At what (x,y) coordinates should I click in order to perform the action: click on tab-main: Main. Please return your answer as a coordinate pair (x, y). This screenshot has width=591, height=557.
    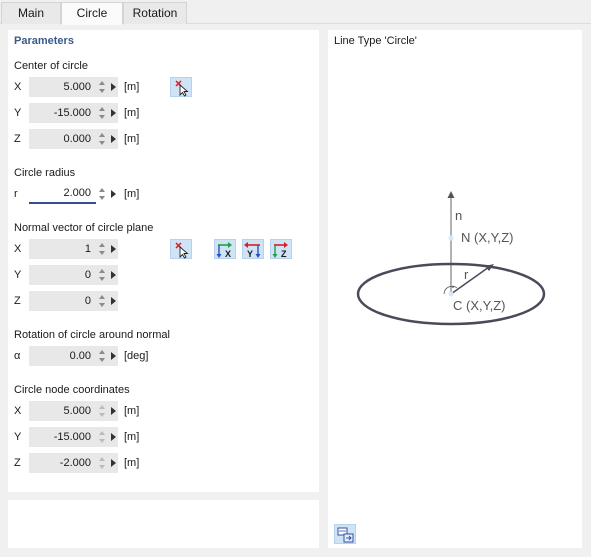
    Looking at the image, I should click on (31, 13).